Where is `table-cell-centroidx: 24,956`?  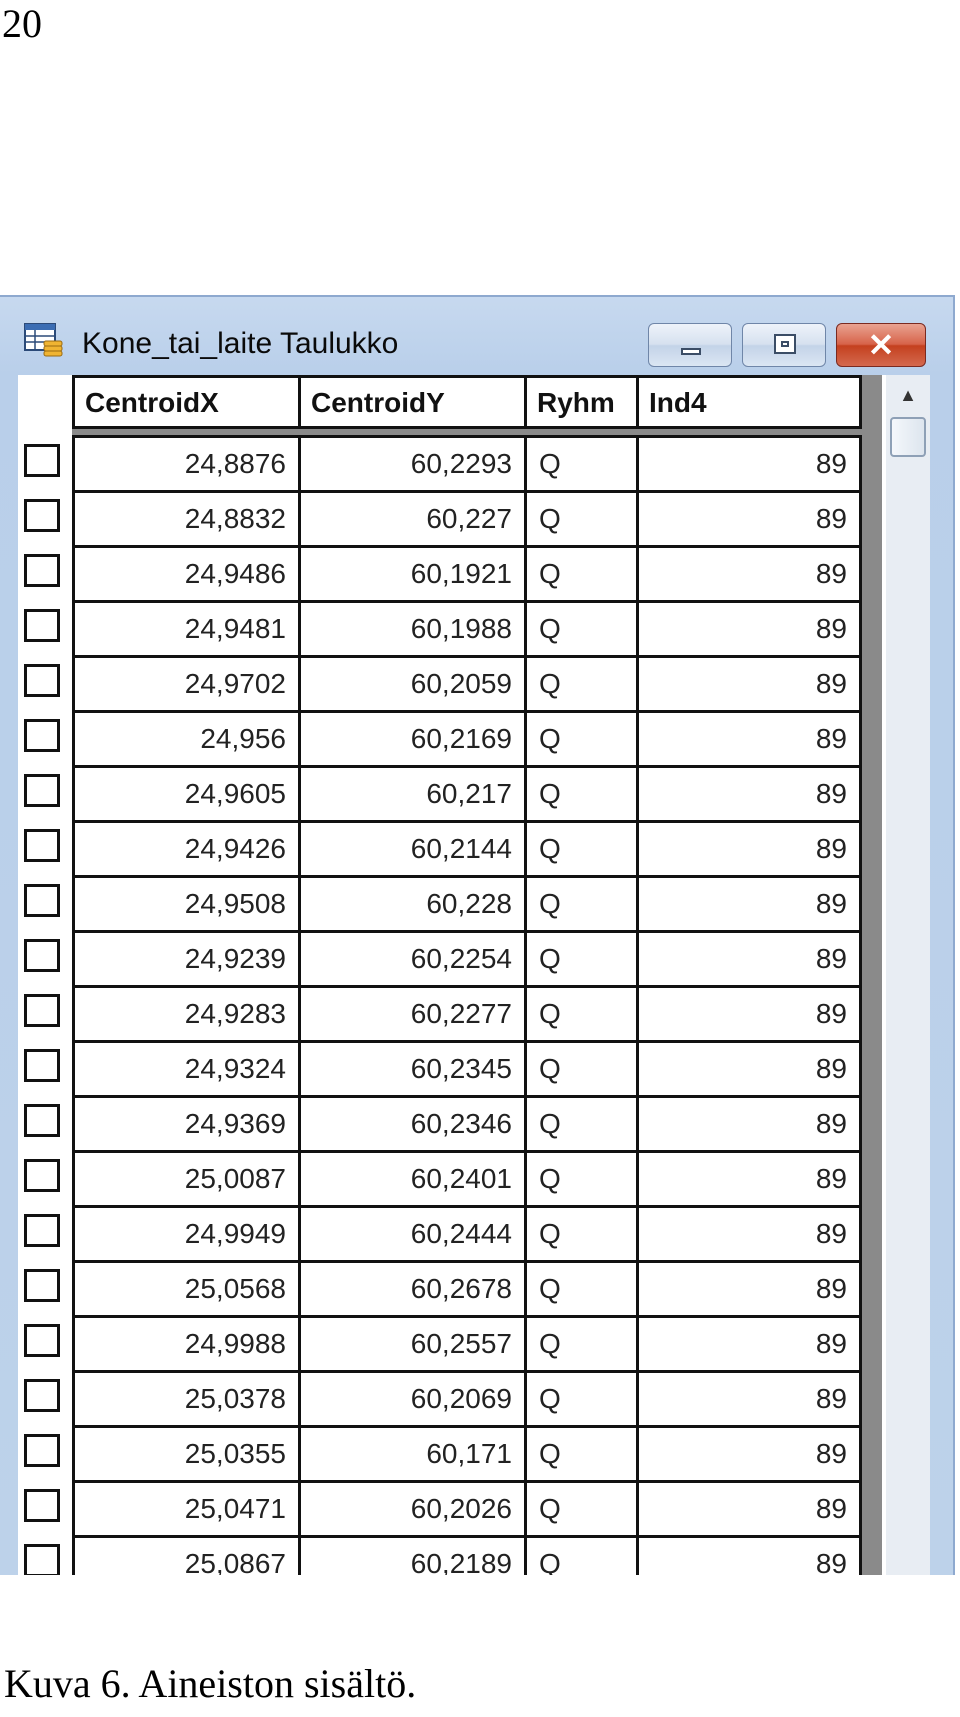 table-cell-centroidx: 24,956 is located at coordinates (188, 739).